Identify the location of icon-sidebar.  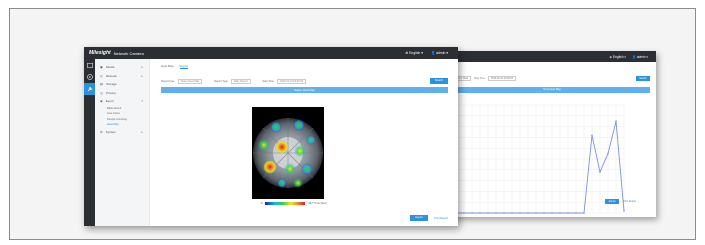
(89, 142).